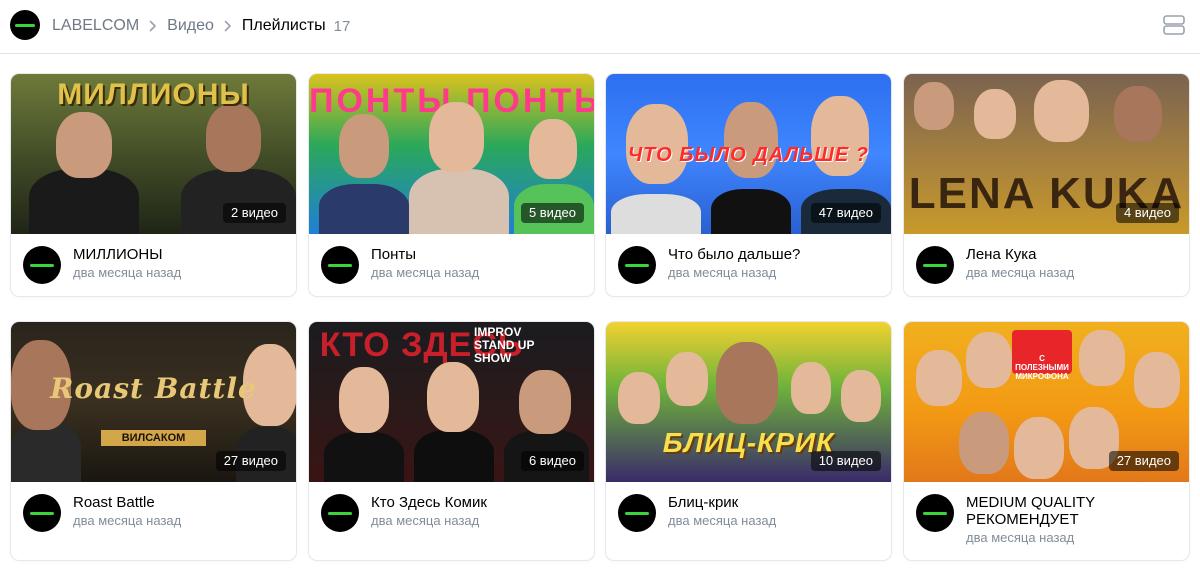  I want to click on playlist-meta: Roast Battle два месяца назад, so click(153, 513).